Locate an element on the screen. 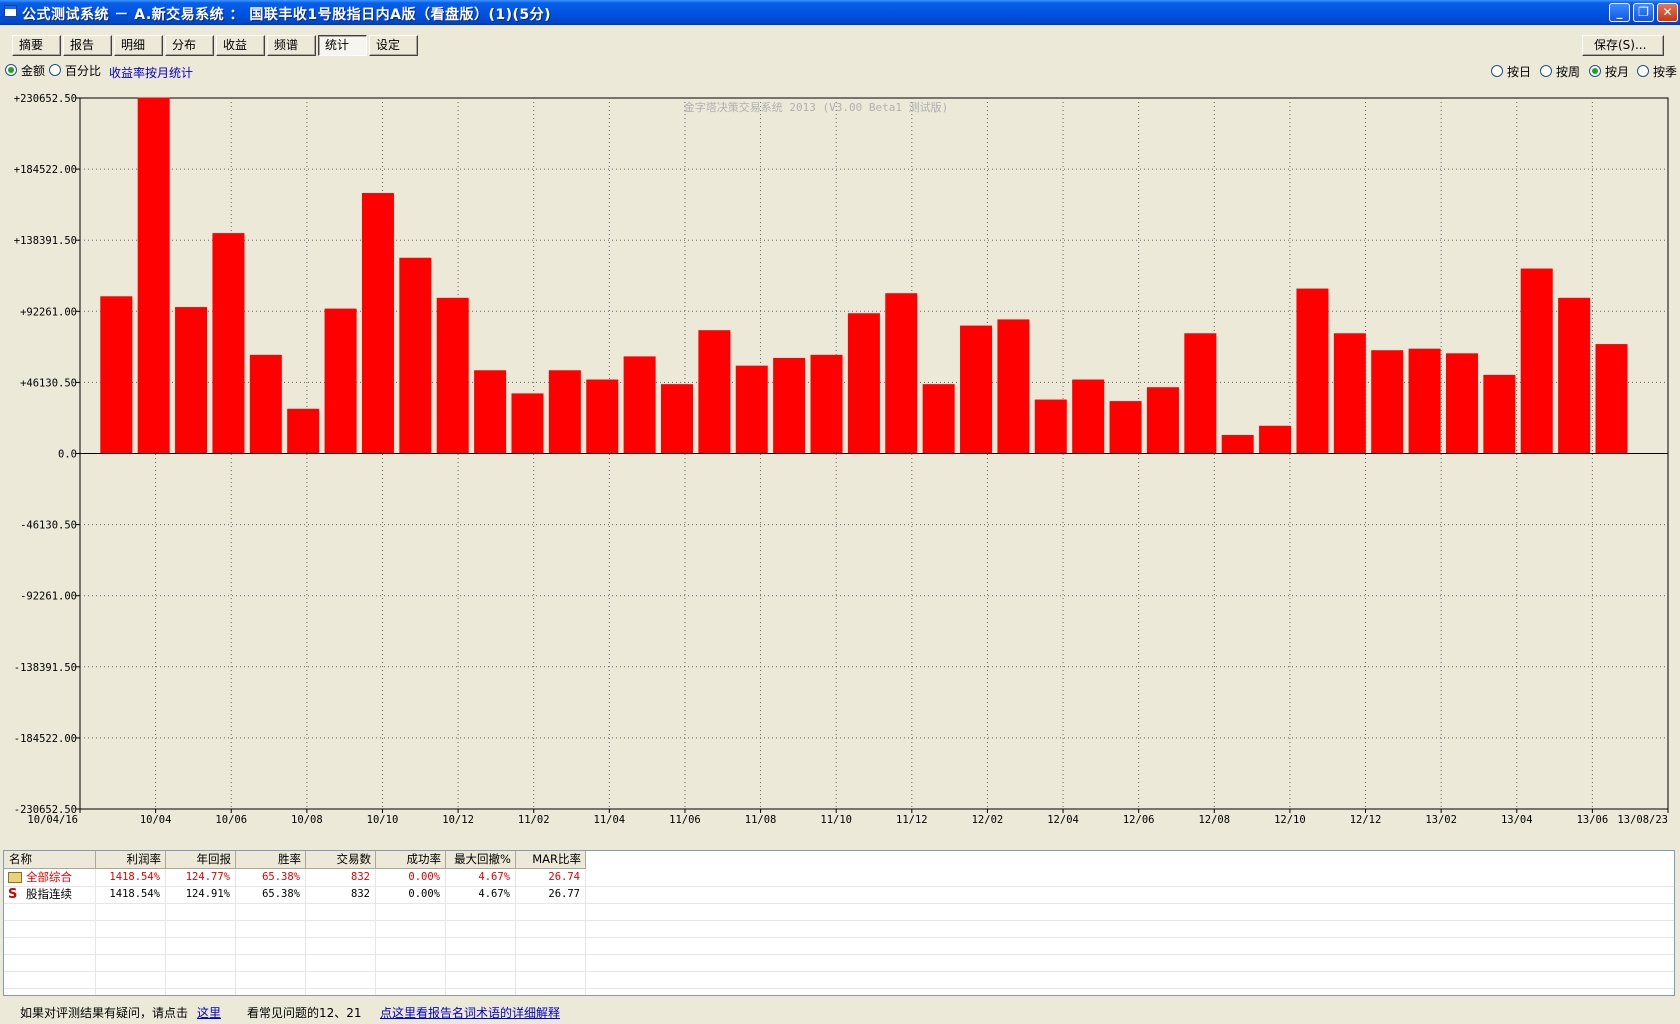  col-trade-count: 交易数 is located at coordinates (341, 859).